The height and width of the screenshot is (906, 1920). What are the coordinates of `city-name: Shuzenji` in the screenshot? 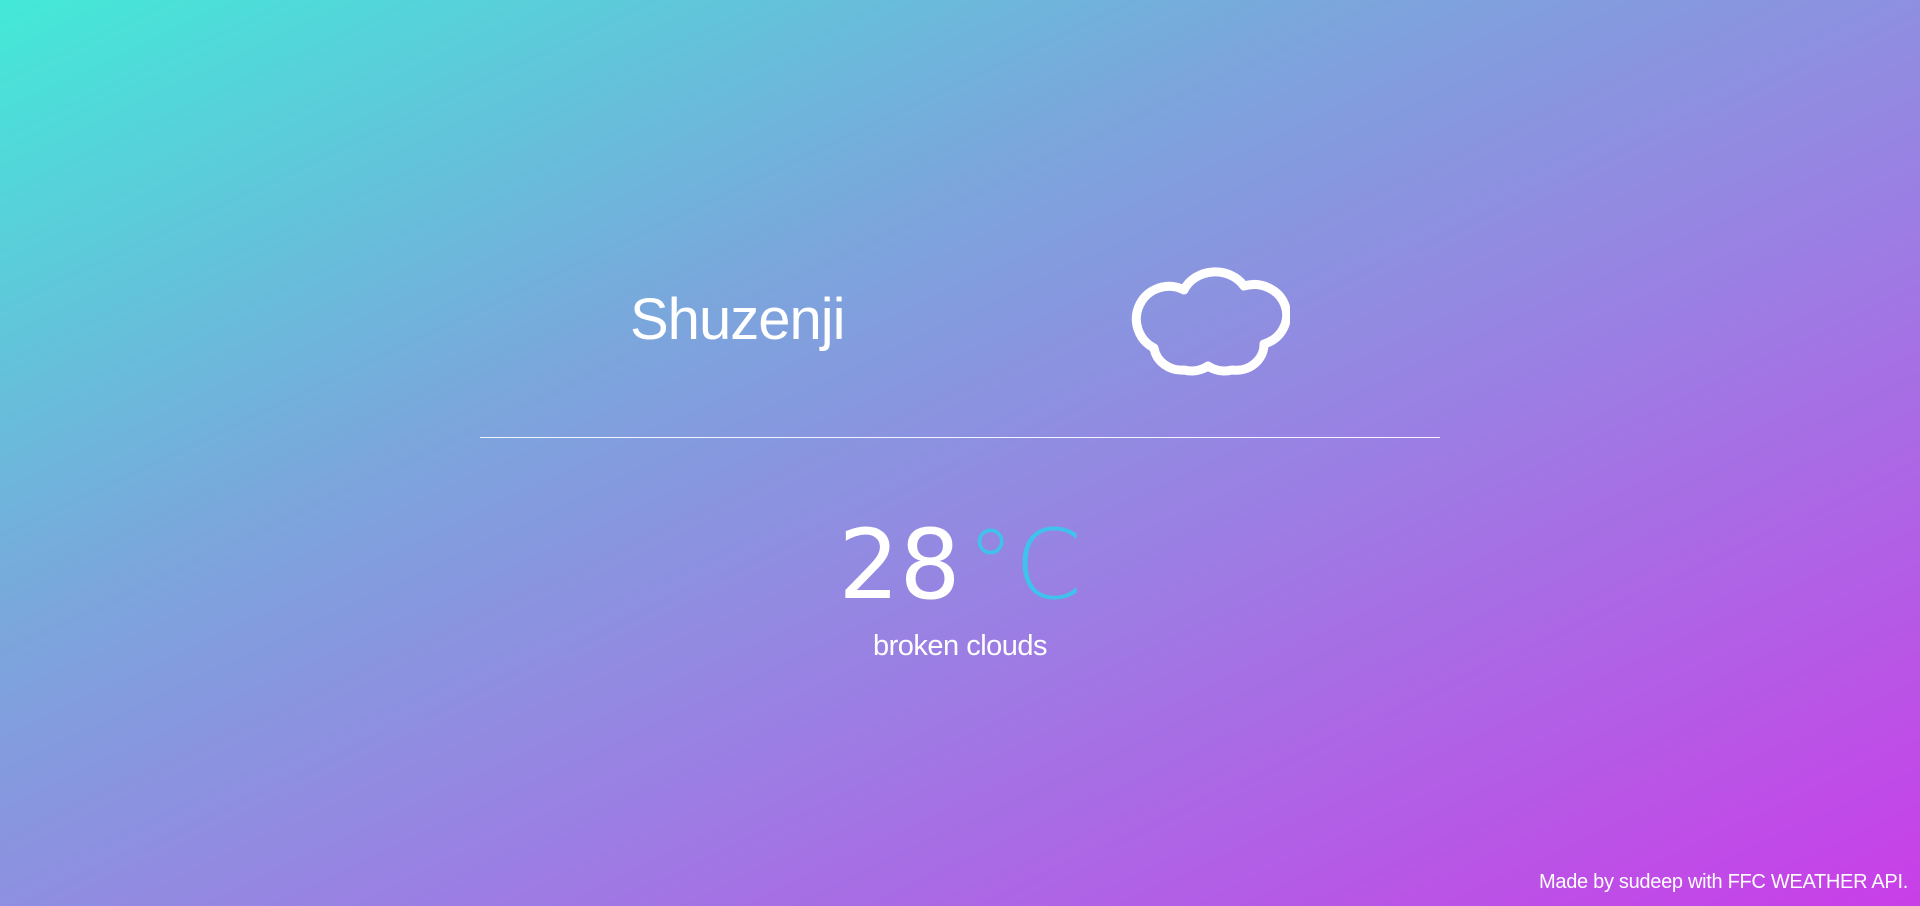 It's located at (737, 319).